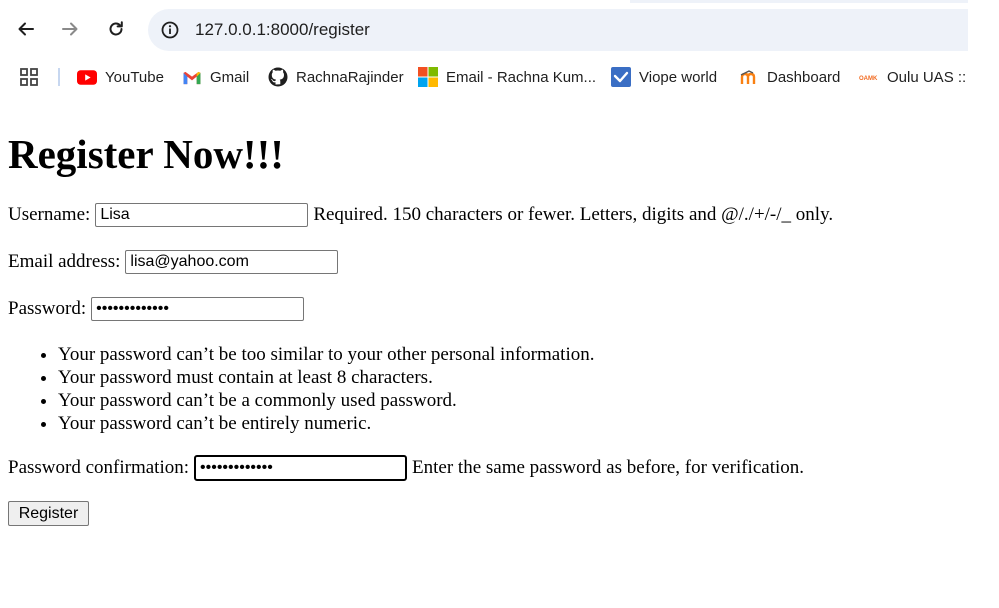 The width and height of the screenshot is (999, 608). What do you see at coordinates (64, 261) in the screenshot?
I see `email-label: Email address:` at bounding box center [64, 261].